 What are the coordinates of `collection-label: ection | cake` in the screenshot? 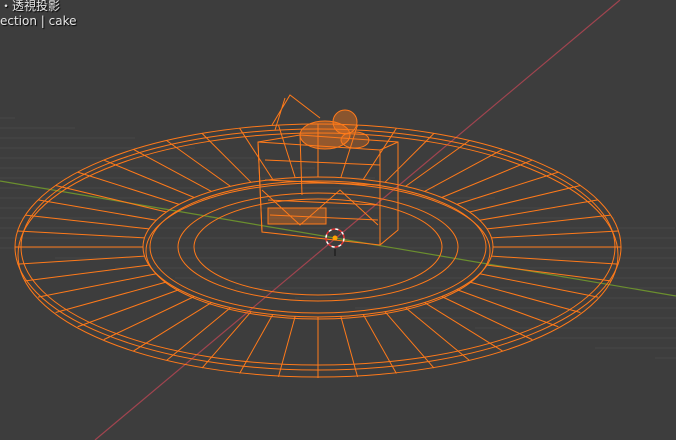 It's located at (38, 21).